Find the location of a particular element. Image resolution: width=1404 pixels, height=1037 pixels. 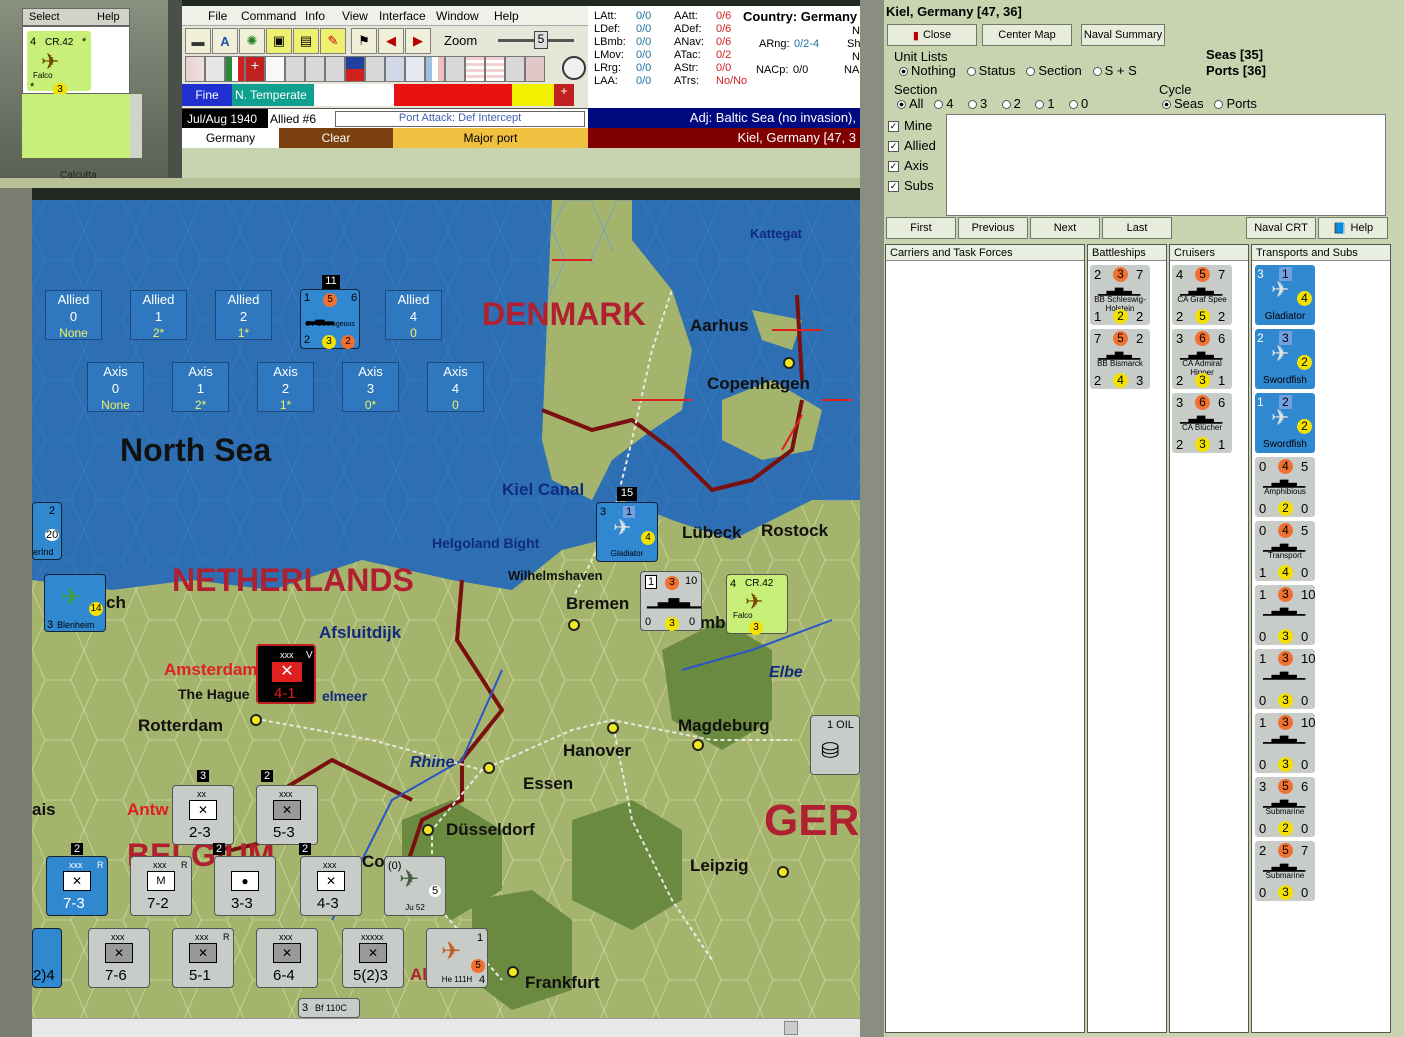

menu-command: Command is located at coordinates (268, 16).